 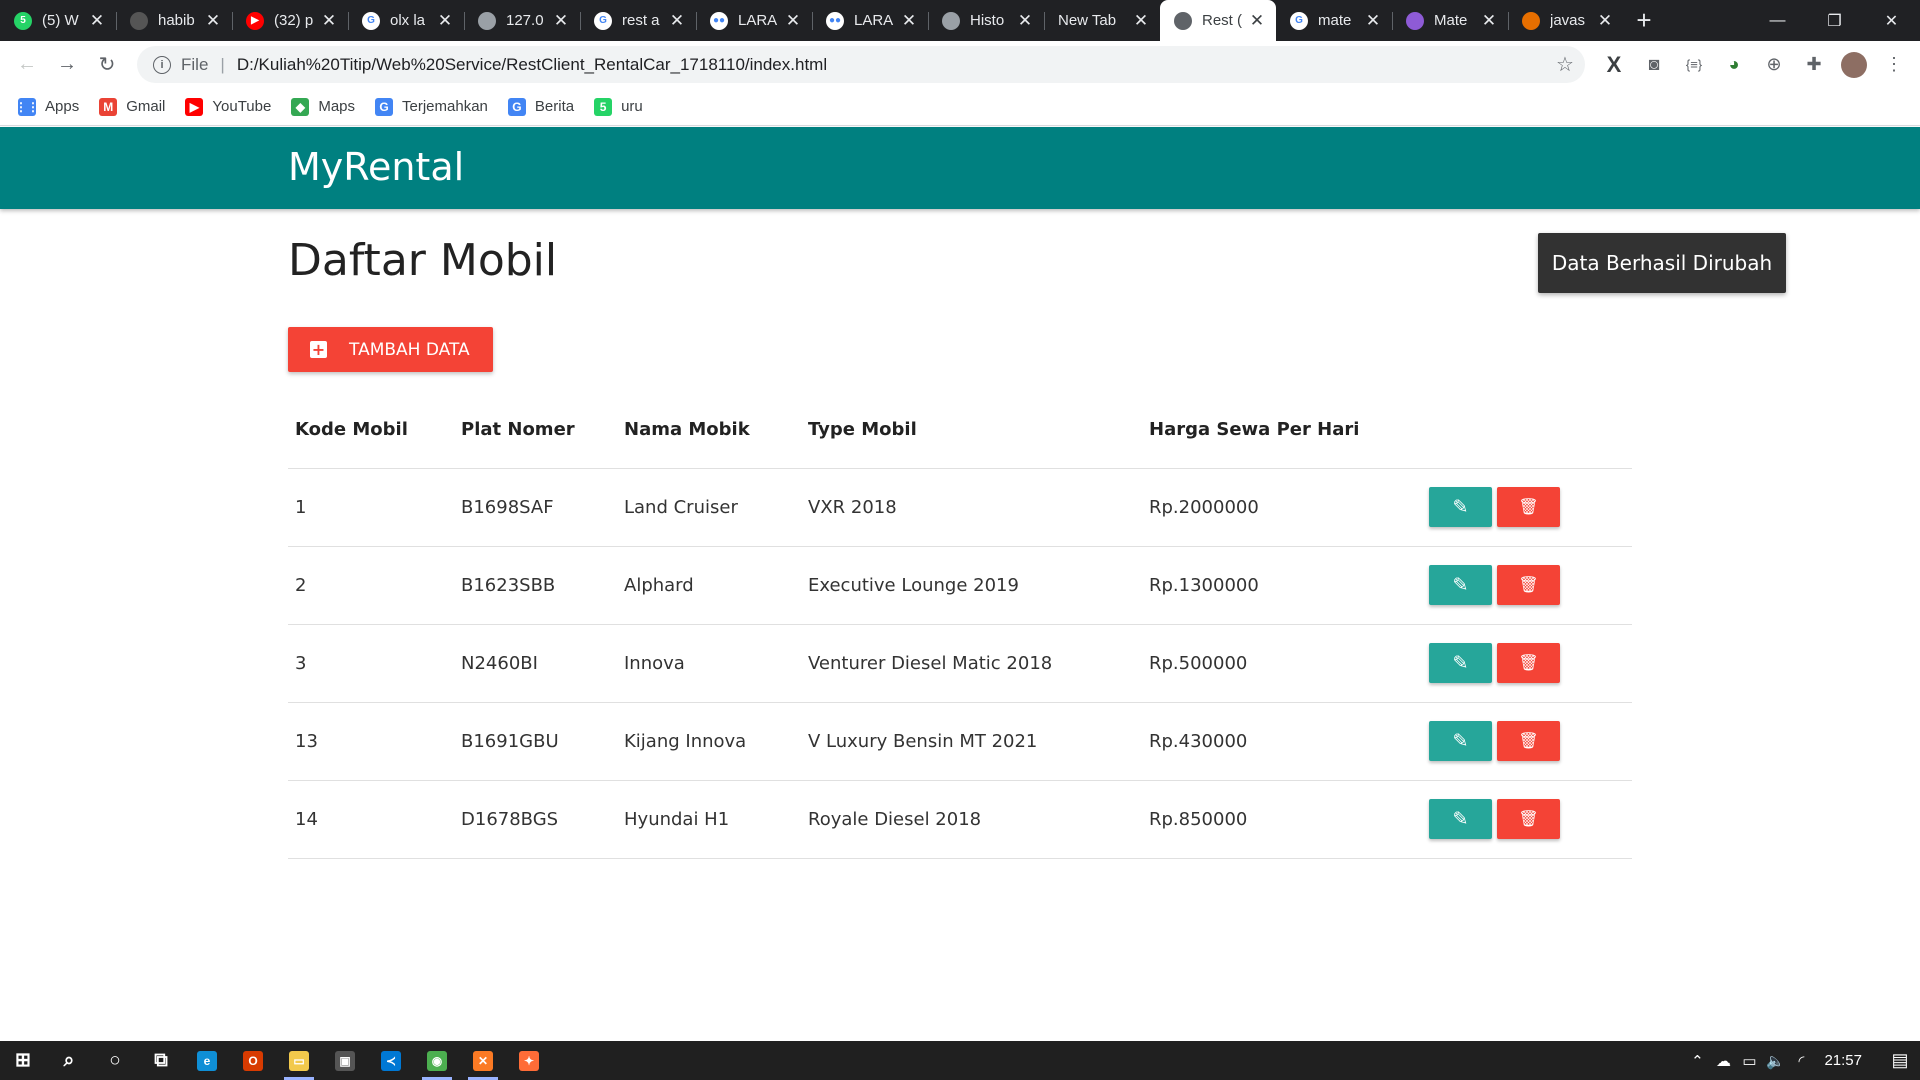 What do you see at coordinates (483, 1060) in the screenshot?
I see `xampp-taskbar-button: ✕` at bounding box center [483, 1060].